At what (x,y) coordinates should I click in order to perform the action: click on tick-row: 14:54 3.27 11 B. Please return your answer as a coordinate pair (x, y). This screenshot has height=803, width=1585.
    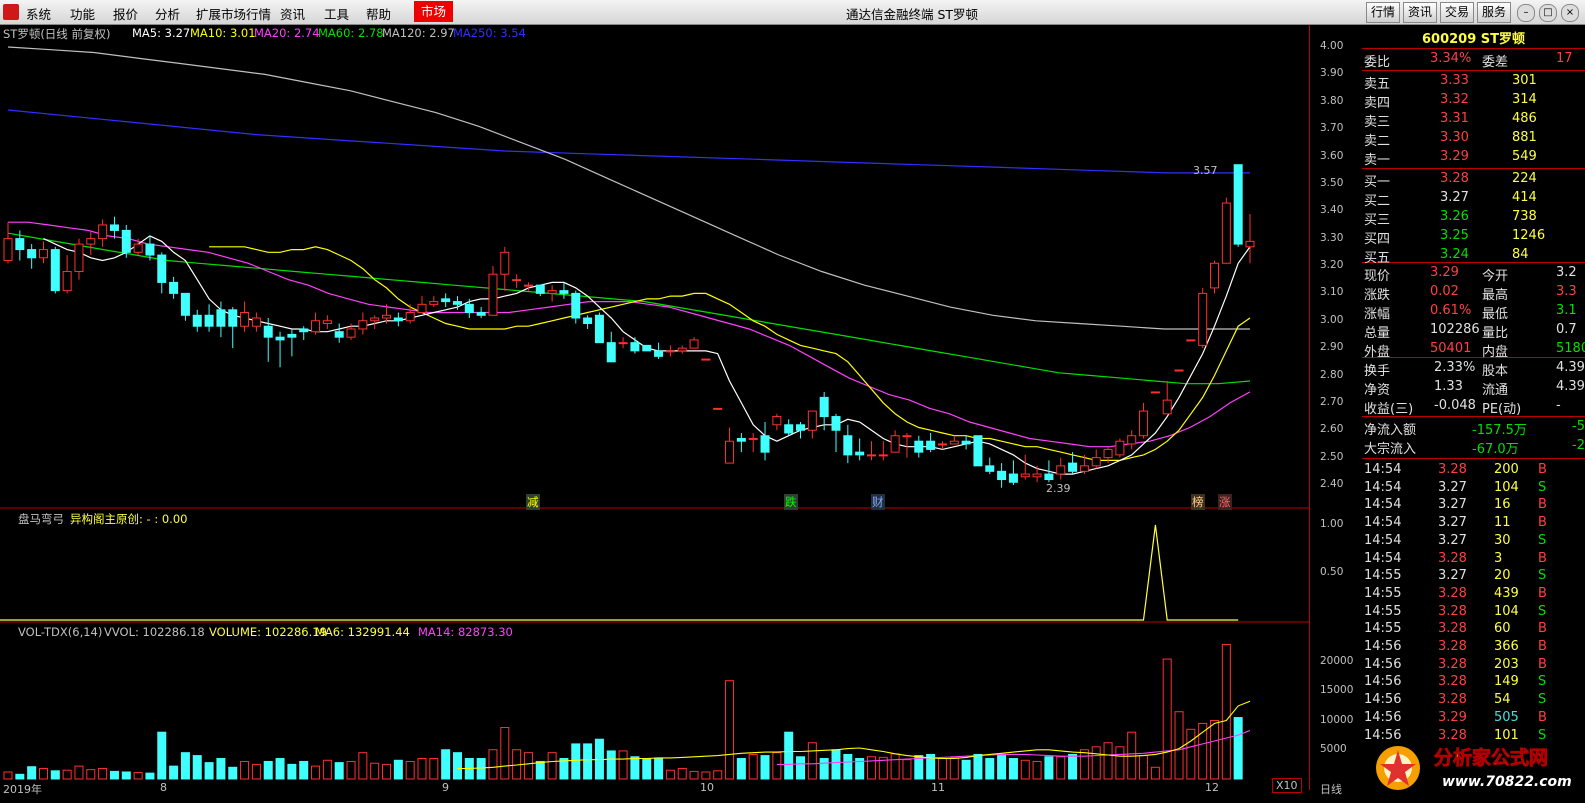
    Looking at the image, I should click on (1473, 524).